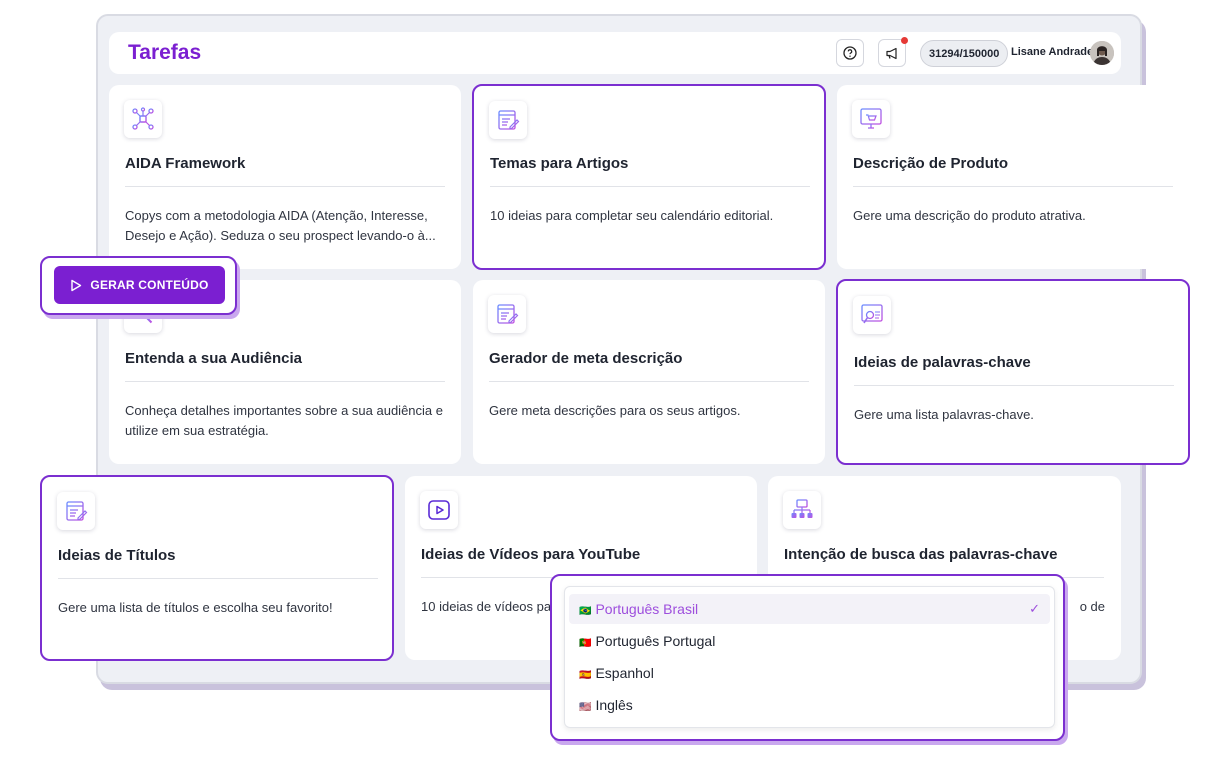 This screenshot has width=1212, height=769. I want to click on card-title: Ideias de palavras-chave, so click(942, 362).